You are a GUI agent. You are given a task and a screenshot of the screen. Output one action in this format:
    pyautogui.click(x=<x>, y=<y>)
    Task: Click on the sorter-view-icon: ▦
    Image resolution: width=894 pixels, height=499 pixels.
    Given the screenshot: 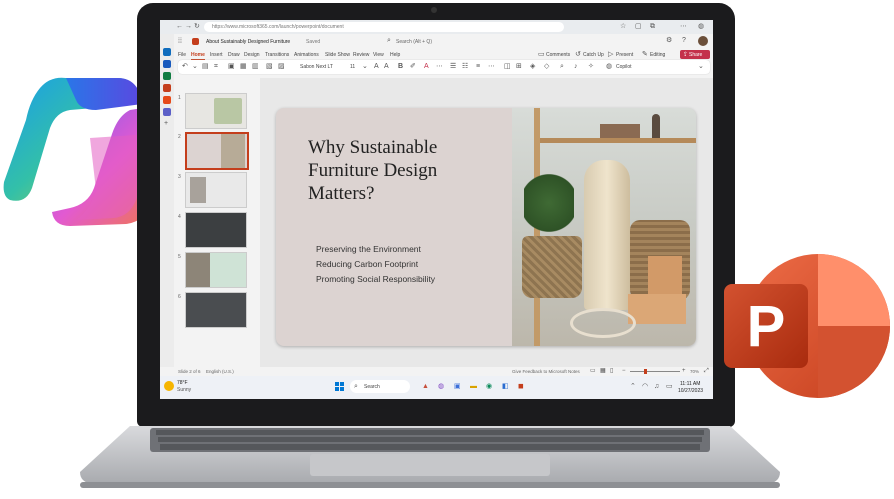 What is the action you would take?
    pyautogui.click(x=603, y=371)
    